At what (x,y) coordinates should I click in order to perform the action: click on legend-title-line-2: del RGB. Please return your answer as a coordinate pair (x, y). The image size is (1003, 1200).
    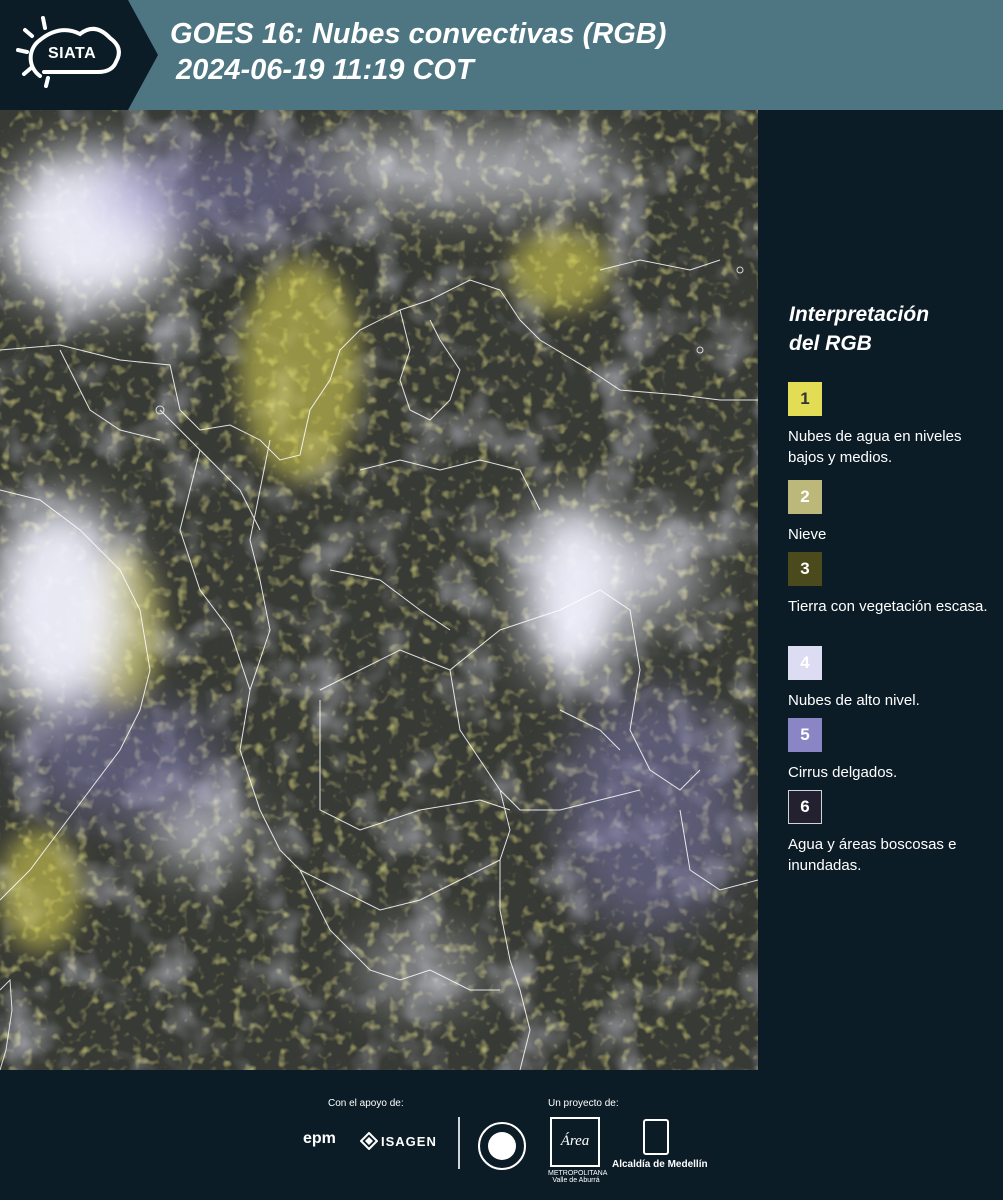
    Looking at the image, I should click on (830, 343).